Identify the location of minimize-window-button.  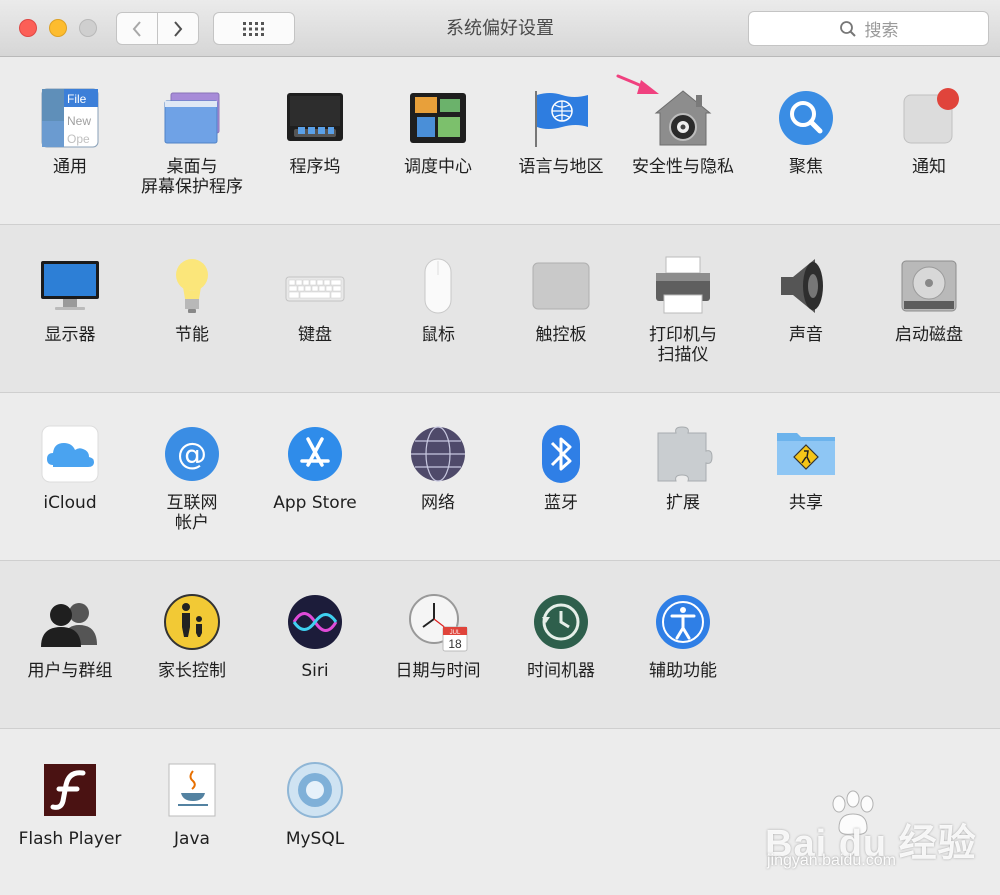
(58, 28).